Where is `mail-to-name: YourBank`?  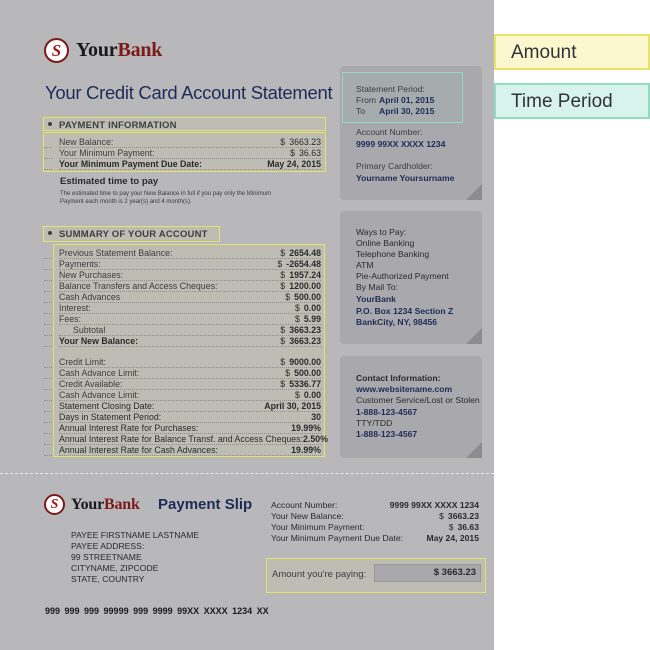 mail-to-name: YourBank is located at coordinates (376, 299).